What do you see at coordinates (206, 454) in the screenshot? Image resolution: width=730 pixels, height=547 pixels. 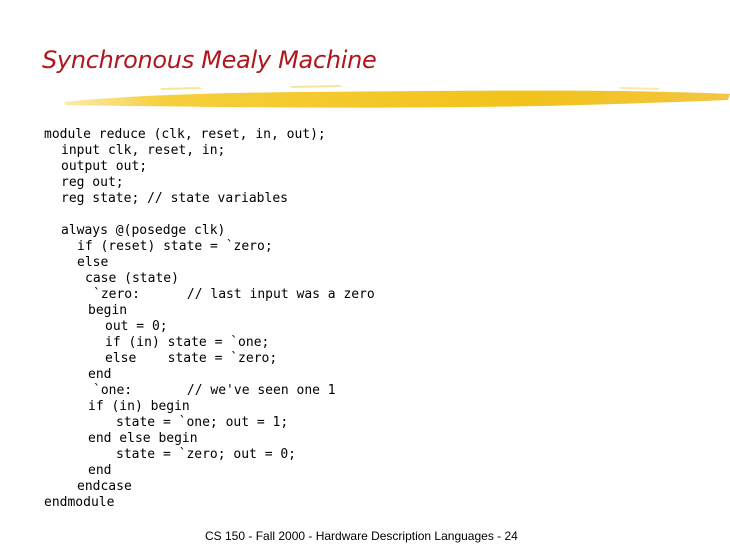 I see `code-line: state = `zero; out = 0;` at bounding box center [206, 454].